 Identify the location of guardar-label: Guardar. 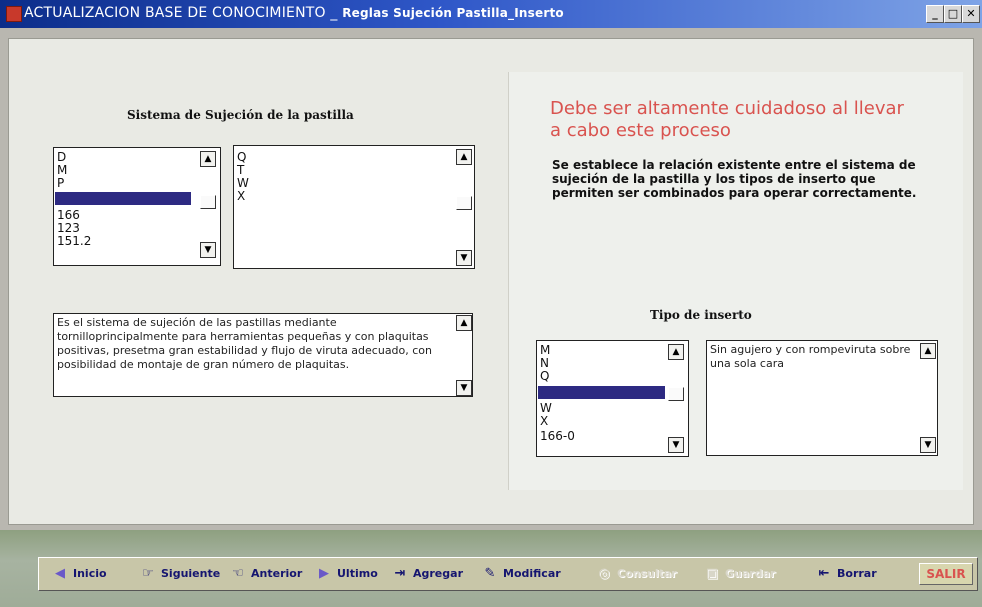
(750, 573).